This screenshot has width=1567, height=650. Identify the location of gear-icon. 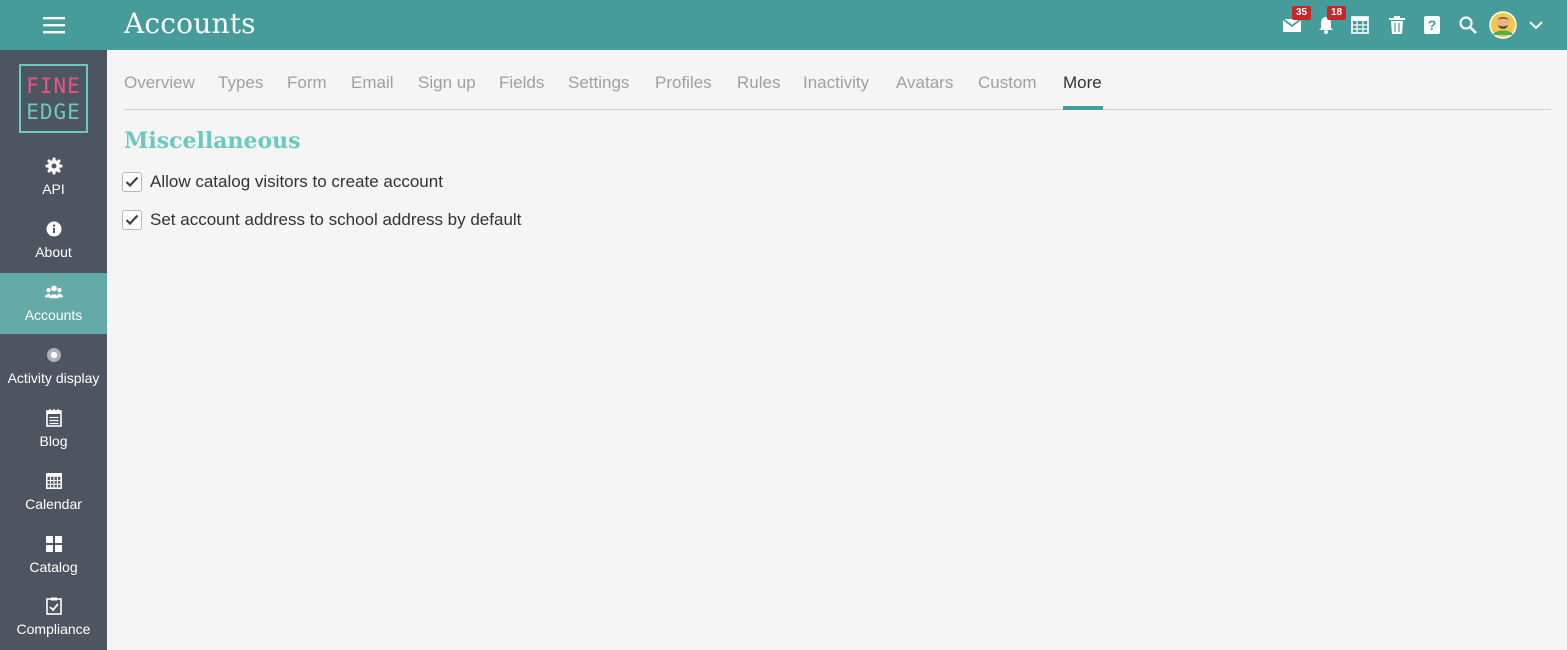
(54, 166).